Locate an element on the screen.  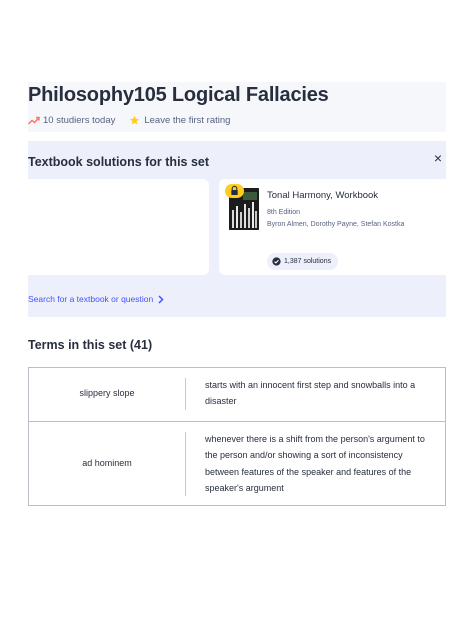
set-meta: 10 studiers today Leave the first rating is located at coordinates (129, 120).